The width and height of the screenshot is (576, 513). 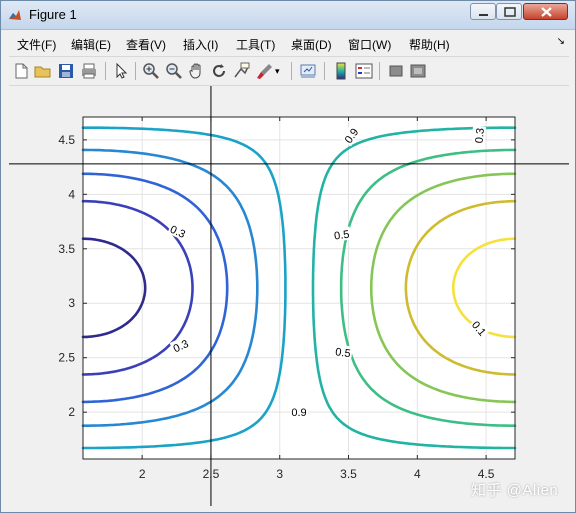 I want to click on close-icon, so click(x=546, y=12).